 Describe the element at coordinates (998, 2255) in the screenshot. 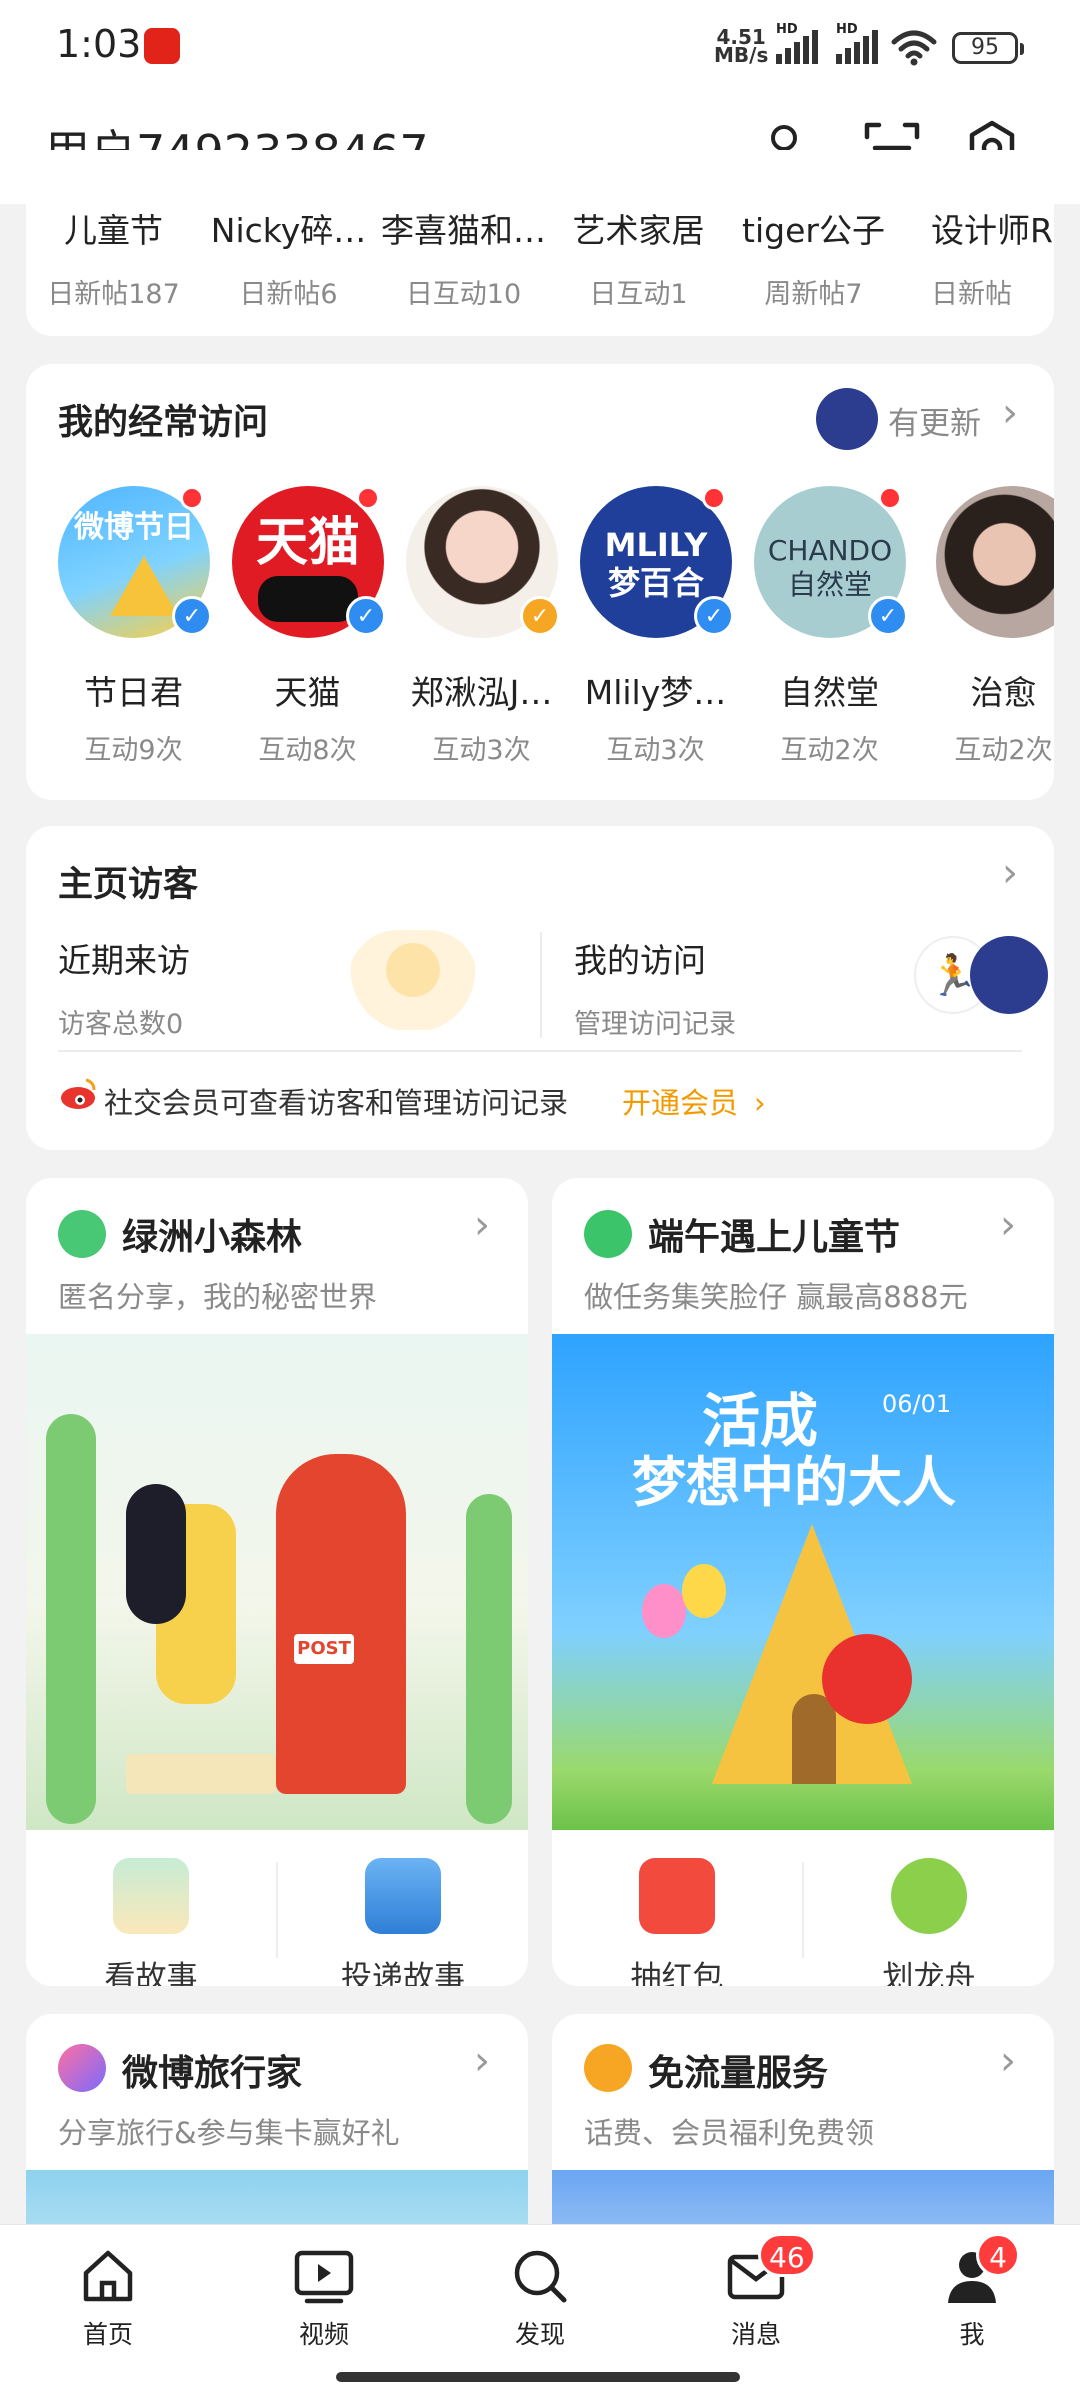

I see `me-count-badge: 4` at that location.